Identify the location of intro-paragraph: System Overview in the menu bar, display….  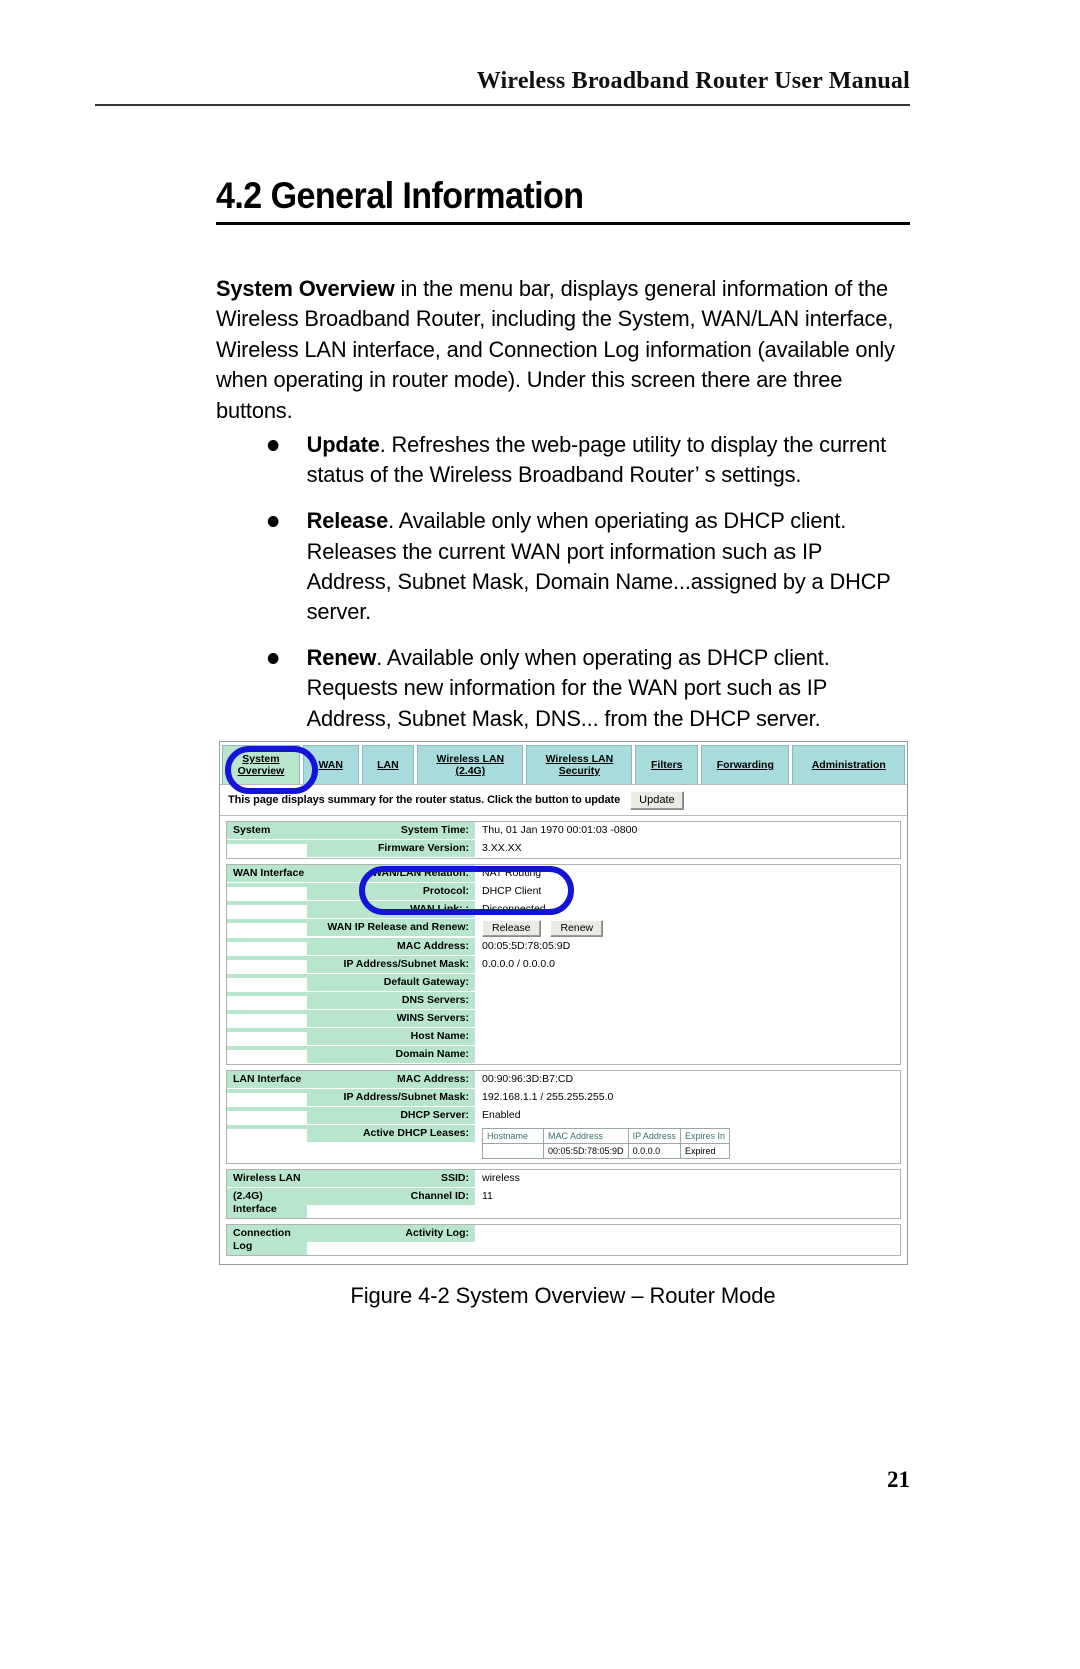
(555, 350).